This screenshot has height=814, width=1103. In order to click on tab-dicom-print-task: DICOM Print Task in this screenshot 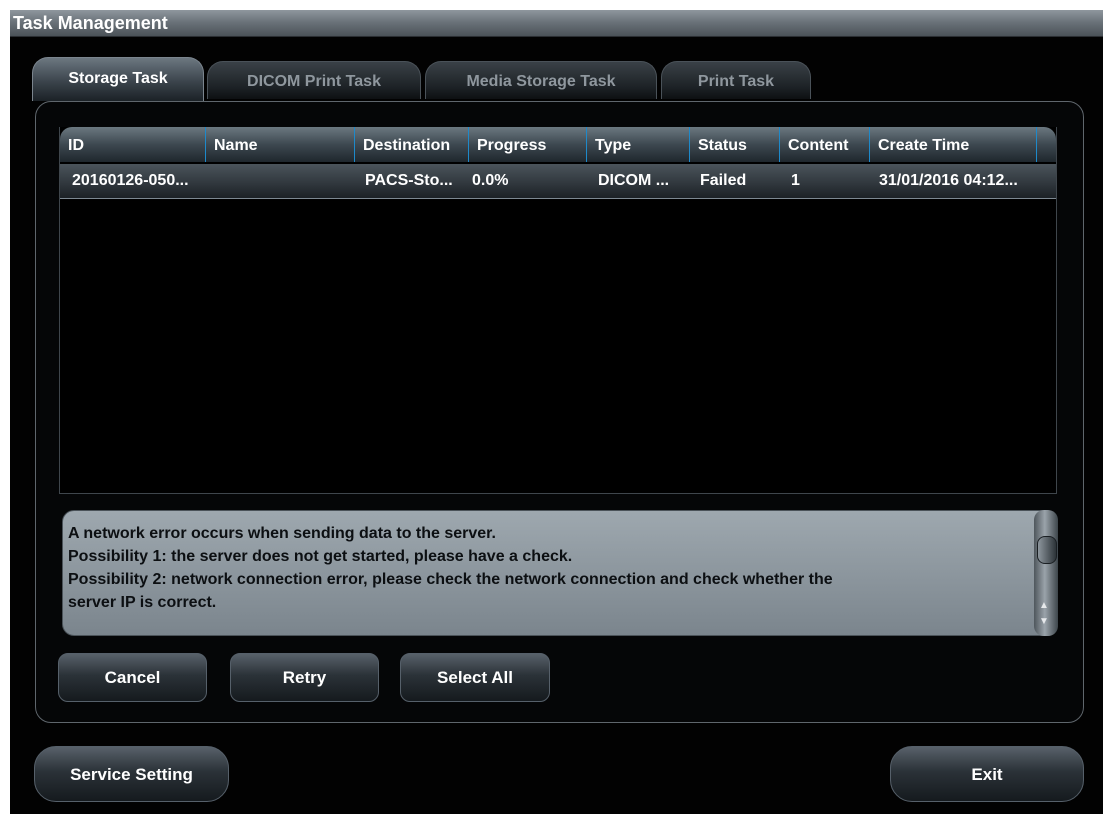, I will do `click(314, 80)`.